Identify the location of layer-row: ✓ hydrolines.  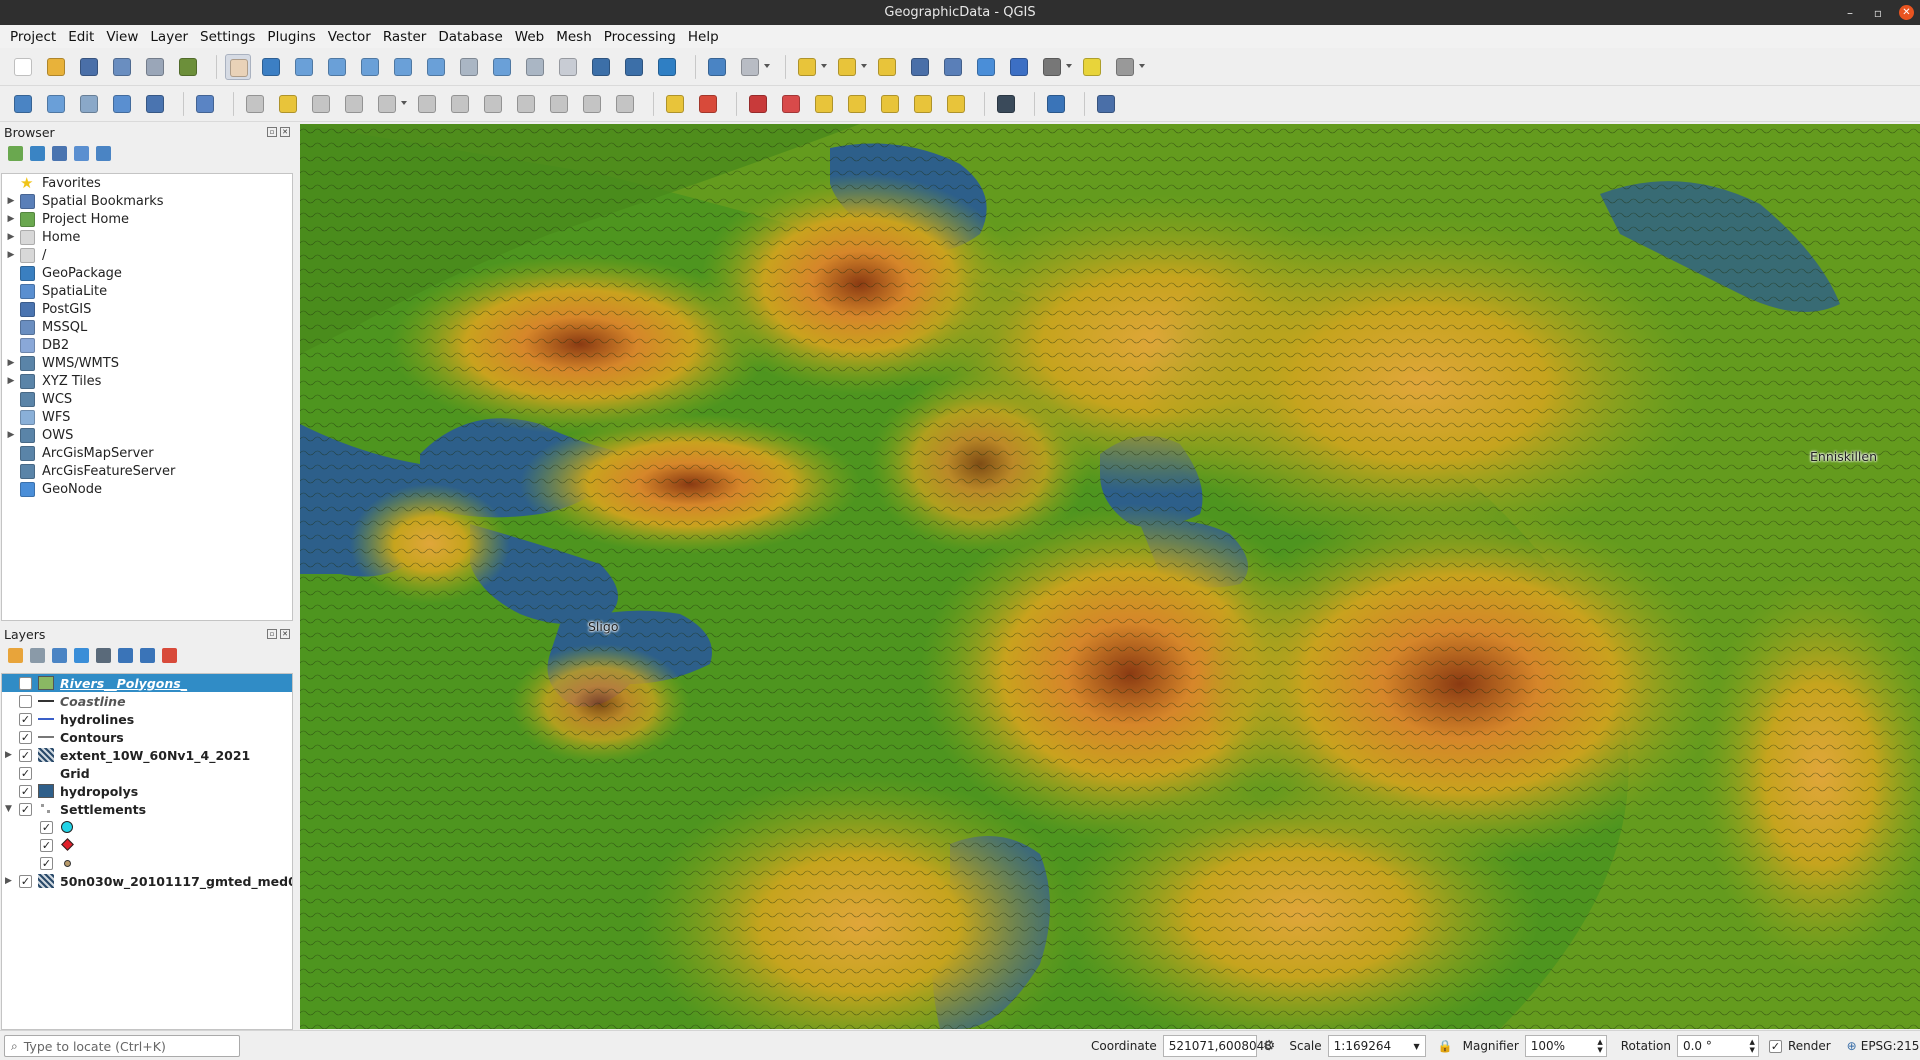
(147, 719).